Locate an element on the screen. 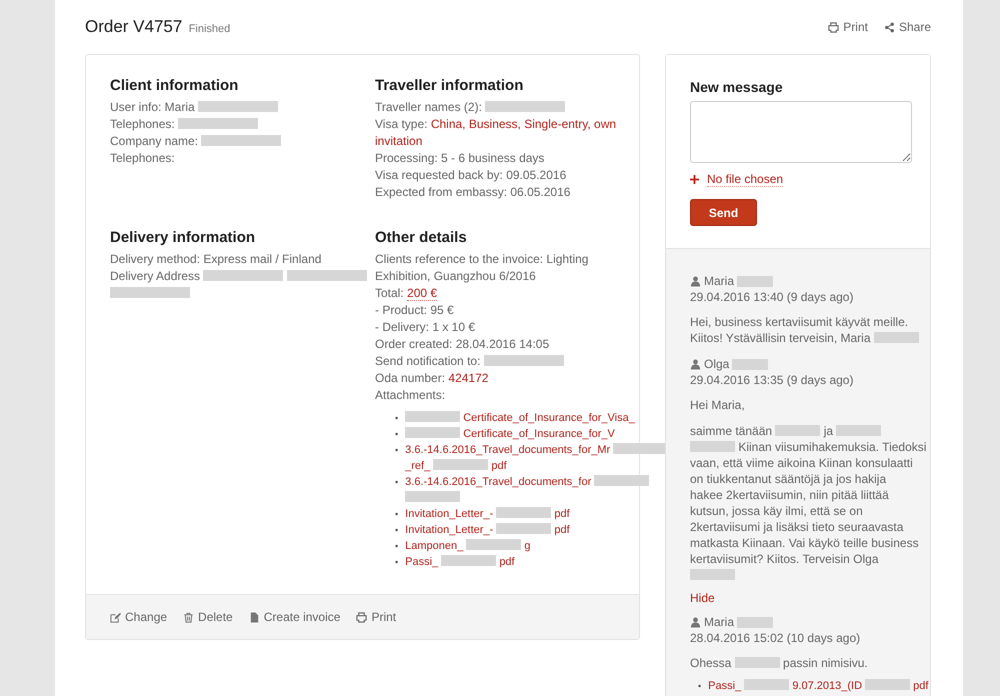 The height and width of the screenshot is (696, 1000). link: 424172 is located at coordinates (468, 378).